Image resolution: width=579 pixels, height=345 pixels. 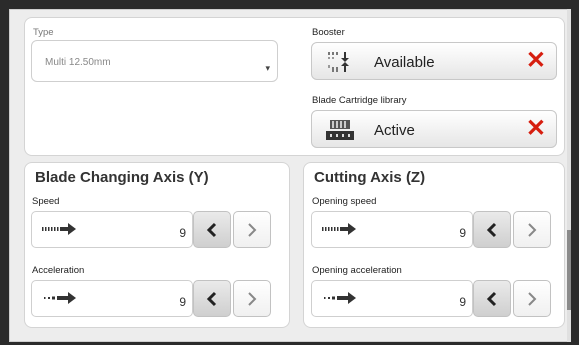 I want to click on blade-acceleration-increase-button, so click(x=252, y=298).